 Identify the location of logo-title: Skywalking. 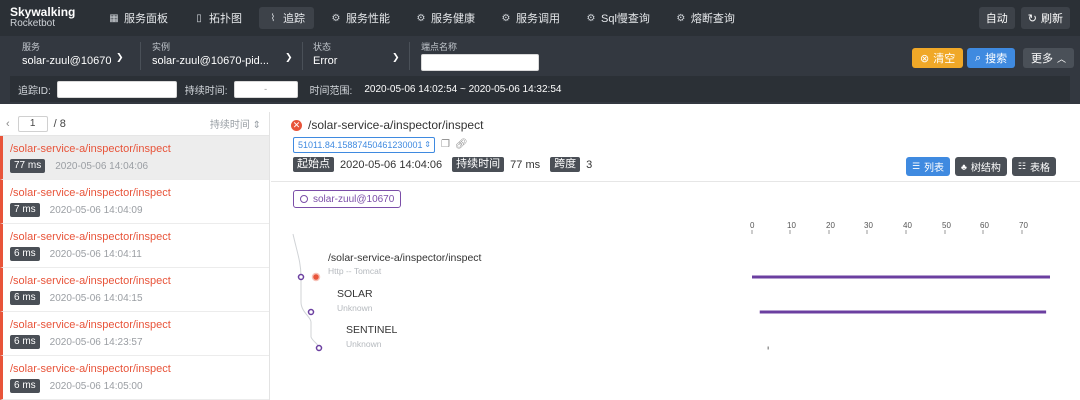
(43, 12).